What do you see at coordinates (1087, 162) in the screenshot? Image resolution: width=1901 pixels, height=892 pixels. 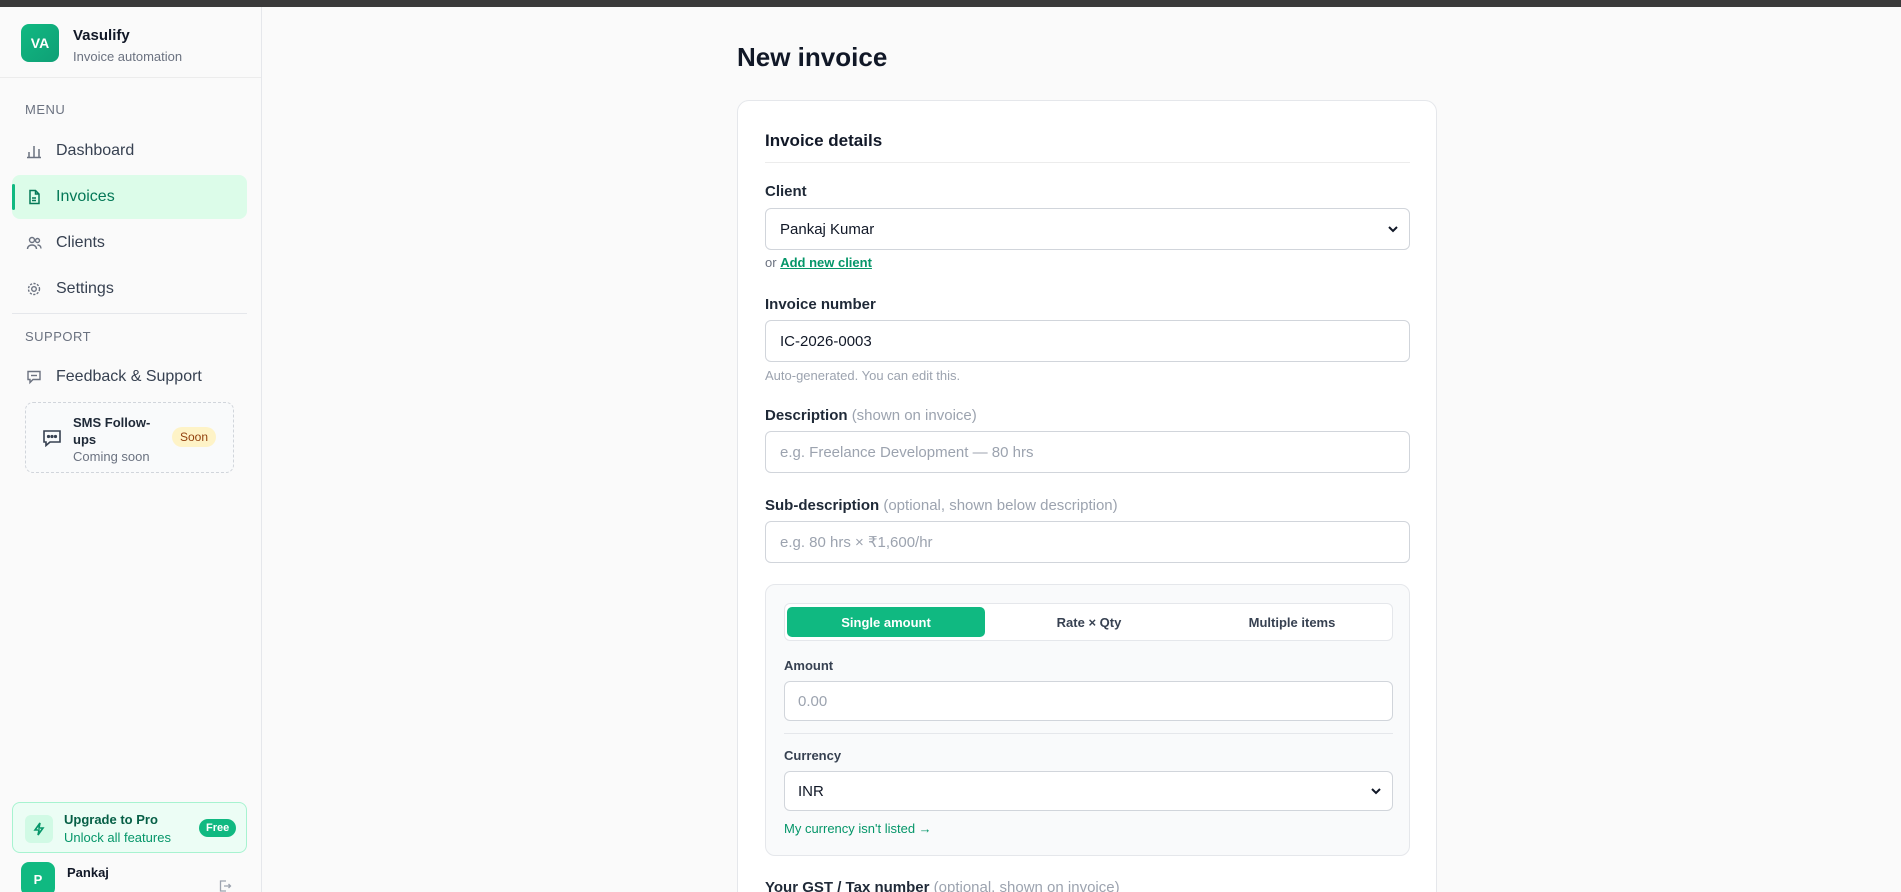 I see `section-divider` at bounding box center [1087, 162].